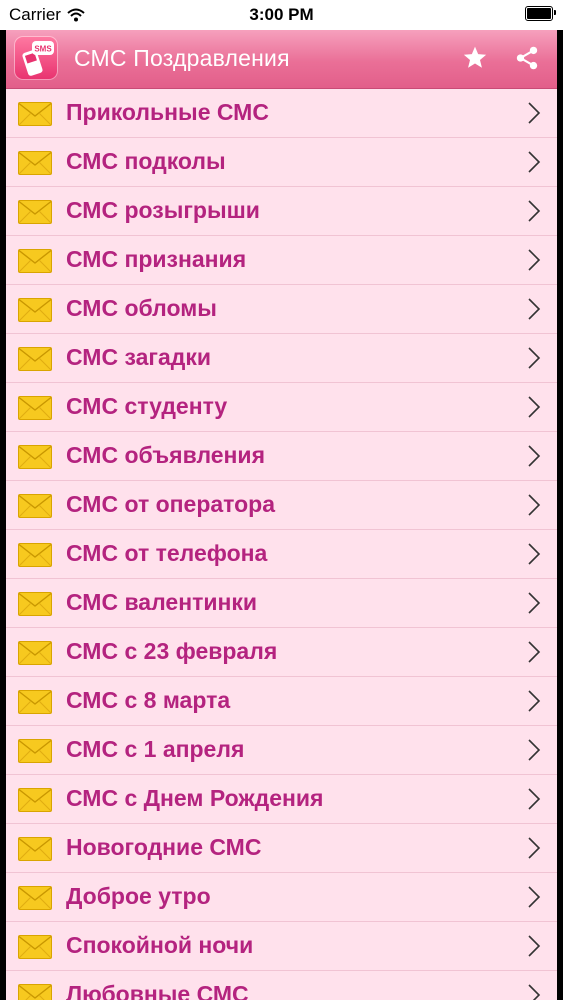 Image resolution: width=563 pixels, height=1000 pixels. I want to click on status-bar: Carrier 3:00 PM, so click(281, 15).